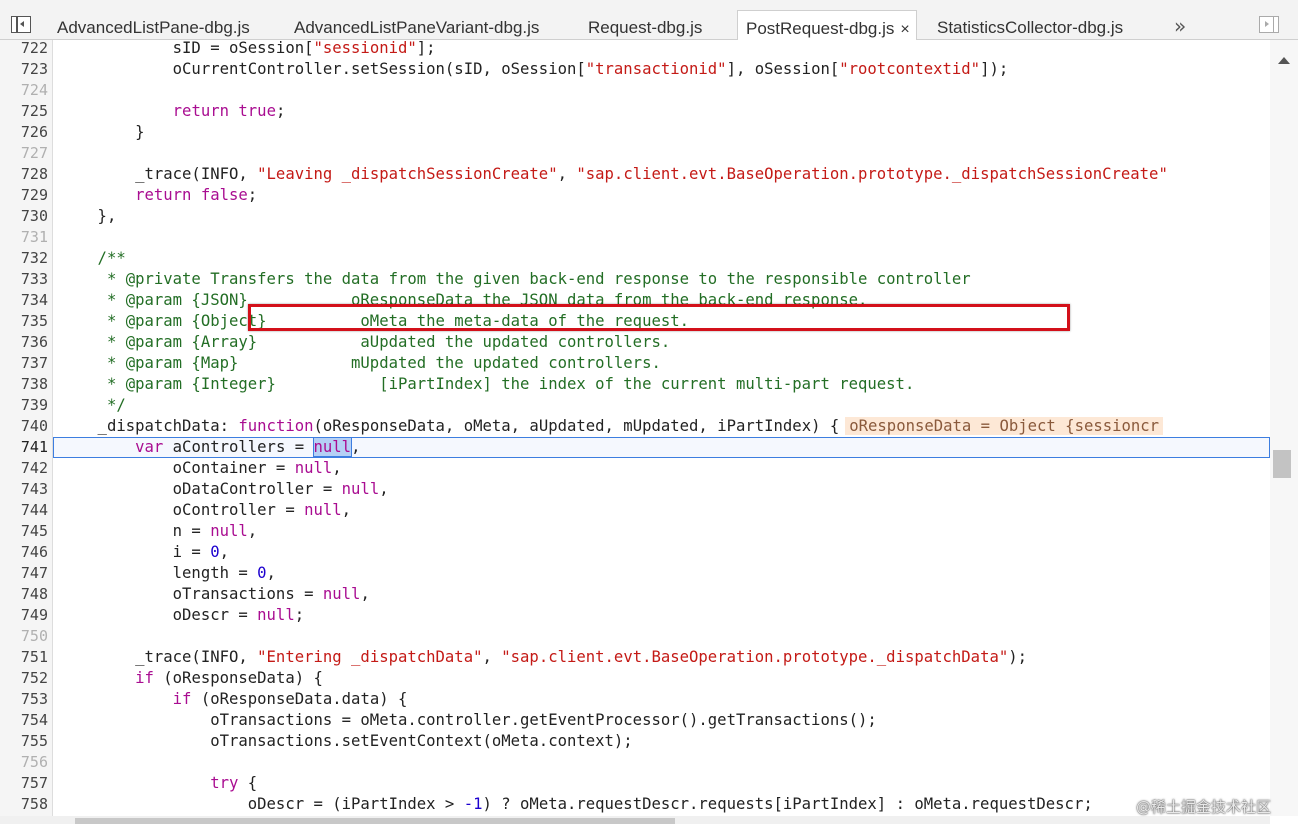 Image resolution: width=1298 pixels, height=824 pixels. Describe the element at coordinates (635, 49) in the screenshot. I see `code-line: 722 sID = oSession["sessionid"];` at that location.